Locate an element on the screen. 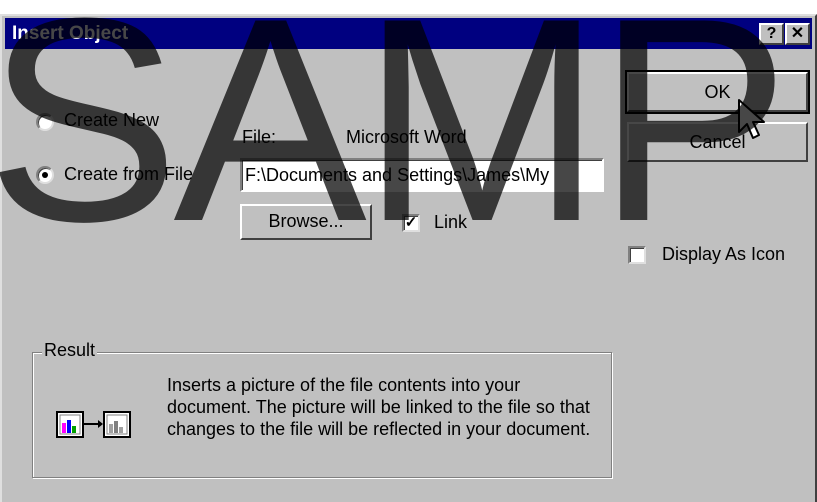 The height and width of the screenshot is (502, 817). create-from-file-radio is located at coordinates (45, 175).